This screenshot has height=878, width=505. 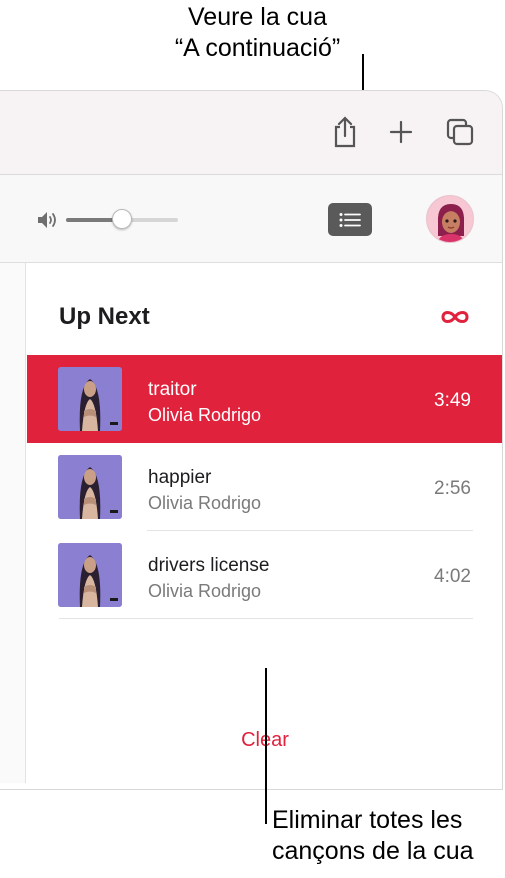 I want to click on song-title: happier, so click(x=180, y=477).